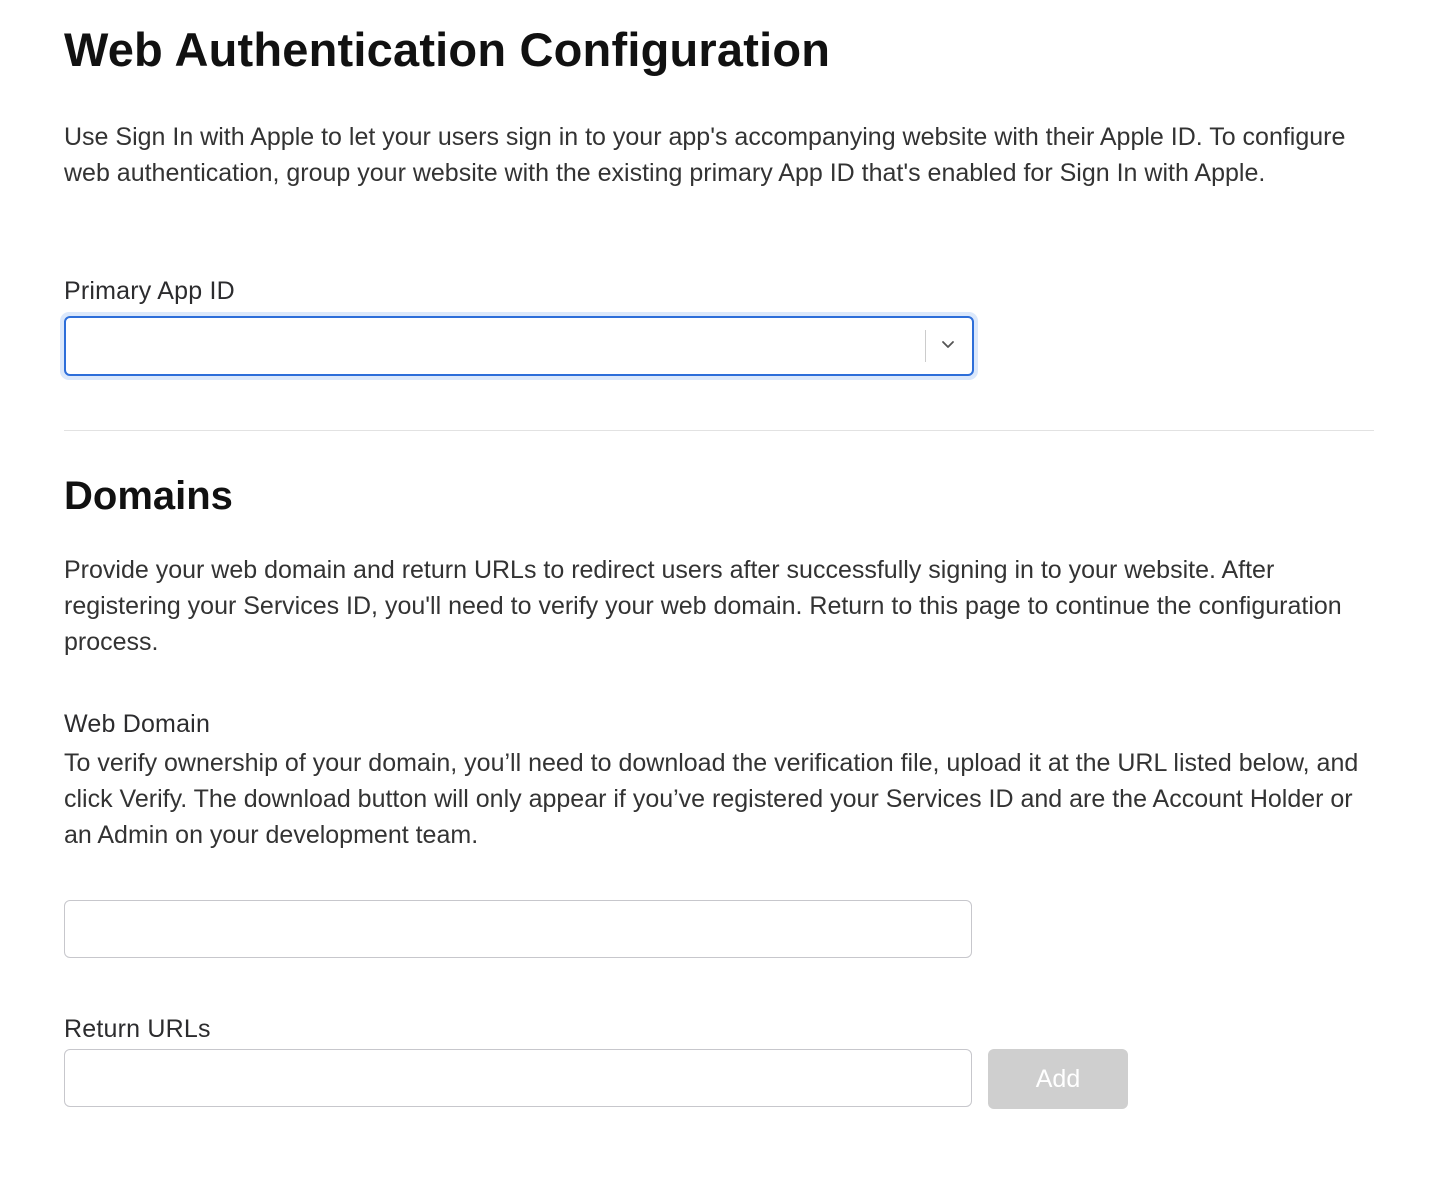  Describe the element at coordinates (149, 291) in the screenshot. I see `primary-app-id-label: Primary App ID` at that location.